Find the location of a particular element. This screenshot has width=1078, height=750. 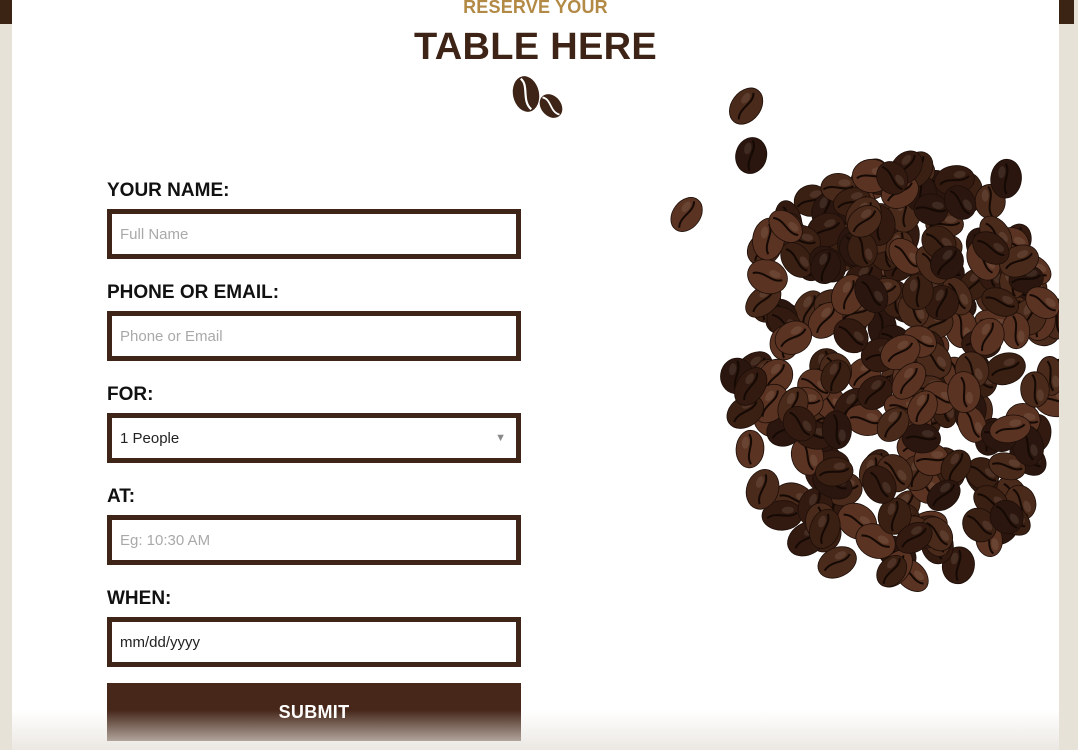

page-title: TABLE HERE is located at coordinates (535, 47).